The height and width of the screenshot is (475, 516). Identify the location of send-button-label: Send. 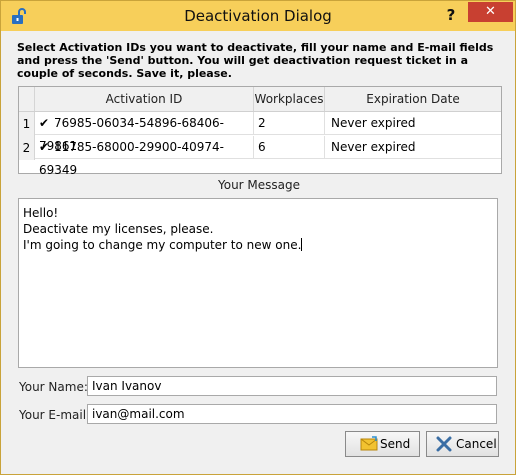
(395, 444).